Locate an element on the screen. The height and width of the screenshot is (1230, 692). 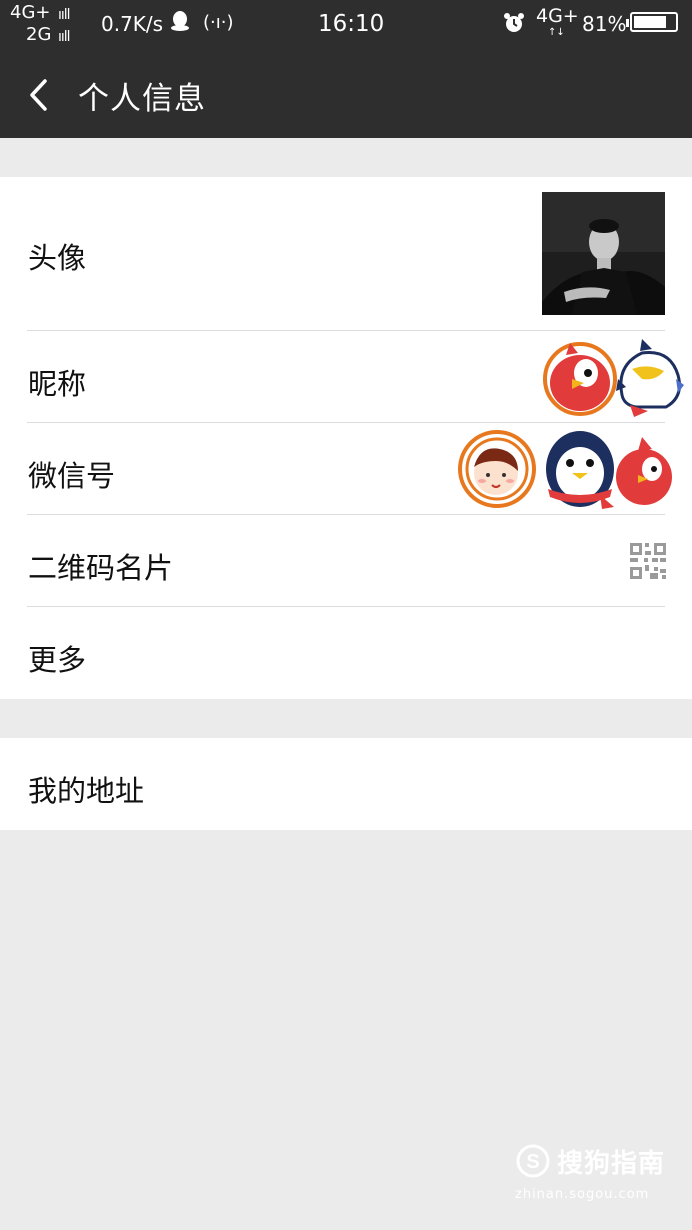
battery-percent: 81% is located at coordinates (604, 24).